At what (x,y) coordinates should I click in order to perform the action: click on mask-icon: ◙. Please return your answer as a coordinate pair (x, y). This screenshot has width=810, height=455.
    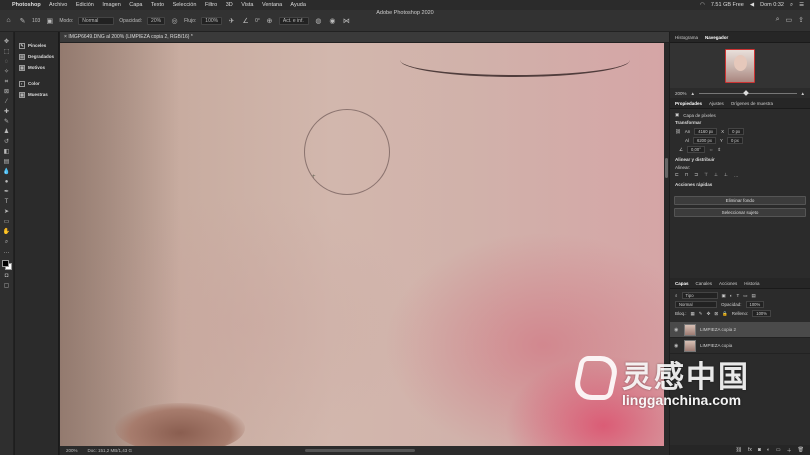
    Looking at the image, I should click on (759, 450).